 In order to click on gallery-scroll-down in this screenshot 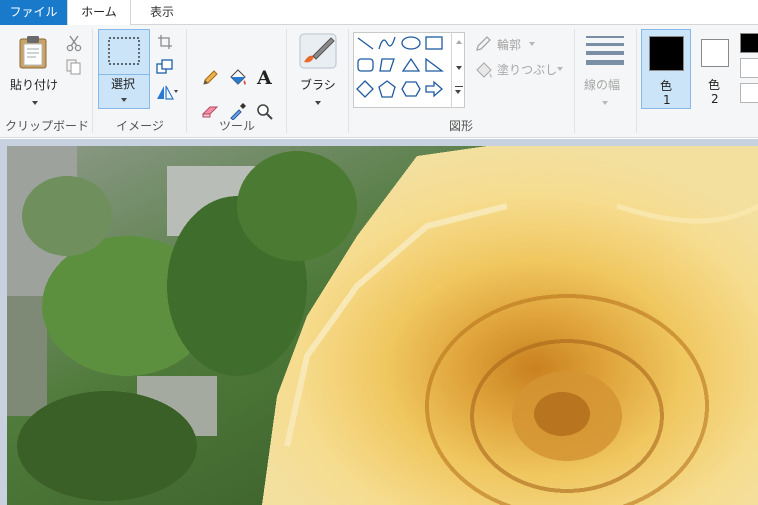, I will do `click(459, 68)`.